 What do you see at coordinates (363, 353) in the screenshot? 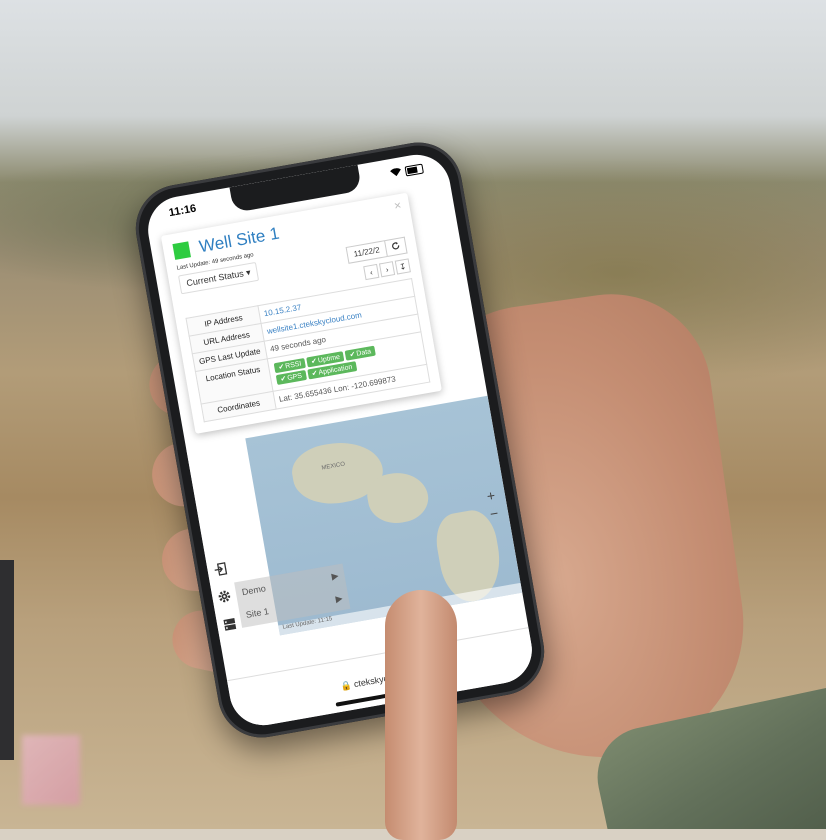
I see `badge-label: Data` at bounding box center [363, 353].